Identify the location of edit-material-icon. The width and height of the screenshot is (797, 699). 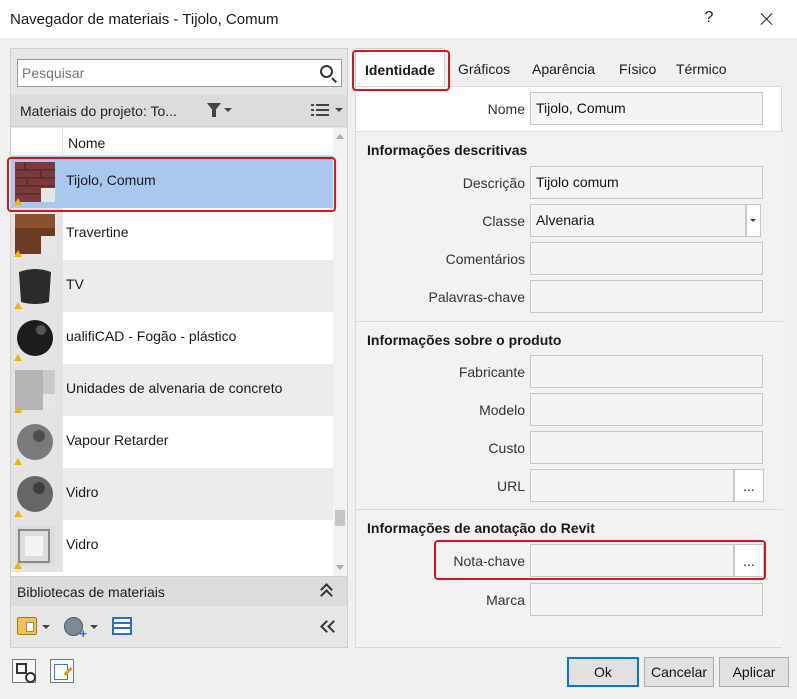
(62, 671).